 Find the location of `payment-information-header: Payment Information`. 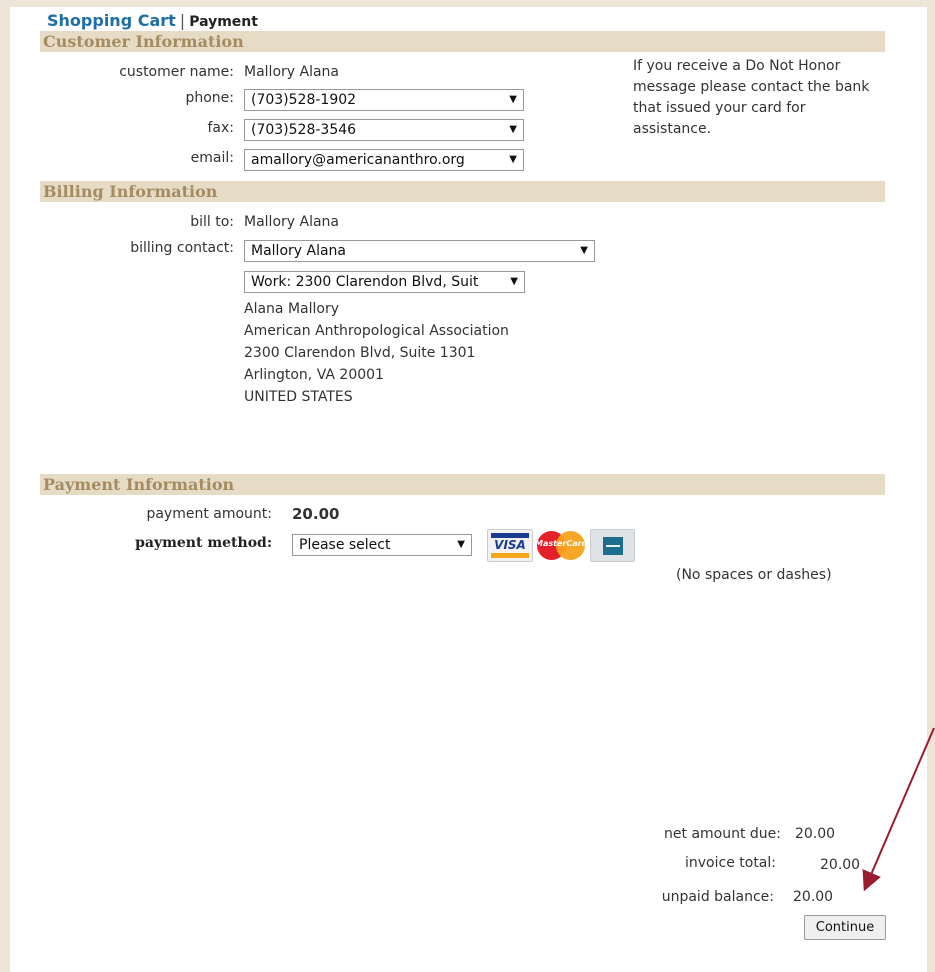

payment-information-header: Payment Information is located at coordinates (462, 484).